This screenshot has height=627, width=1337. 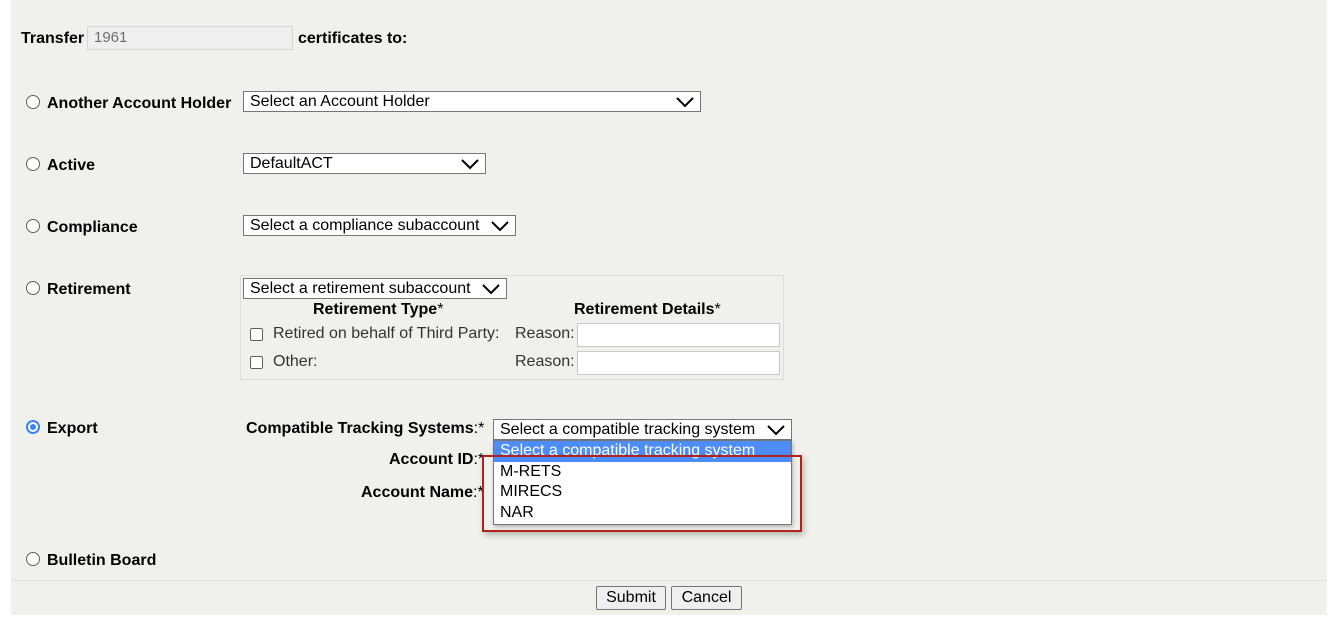 I want to click on active-select-value: DefaultACT, so click(x=291, y=163).